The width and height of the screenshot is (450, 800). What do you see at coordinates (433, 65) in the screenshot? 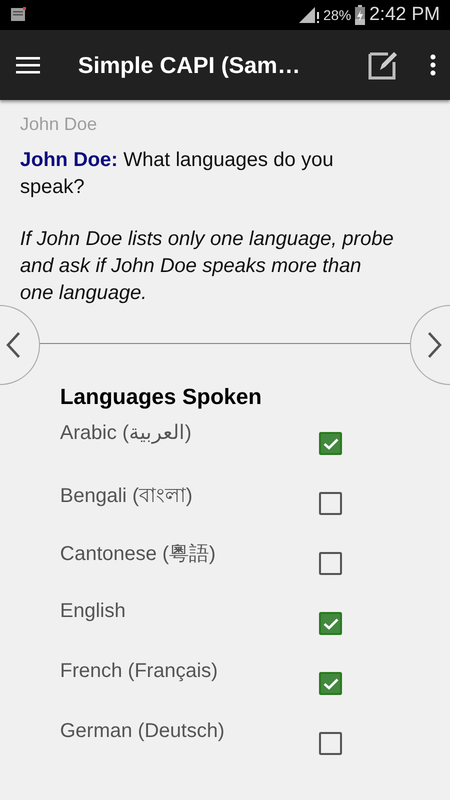
I see `more-icon` at bounding box center [433, 65].